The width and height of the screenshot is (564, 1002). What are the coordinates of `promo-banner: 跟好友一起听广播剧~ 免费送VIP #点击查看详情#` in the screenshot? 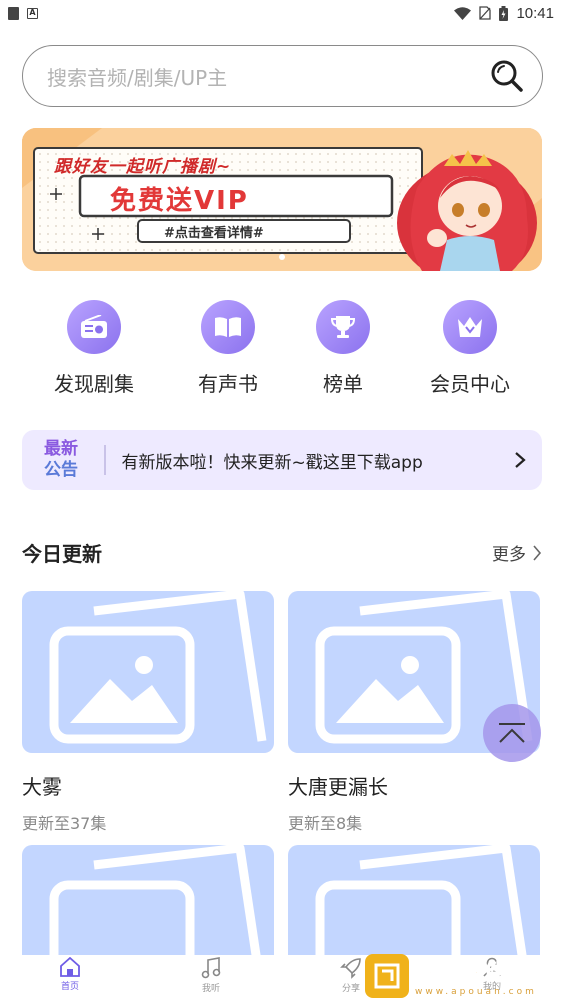 It's located at (282, 199).